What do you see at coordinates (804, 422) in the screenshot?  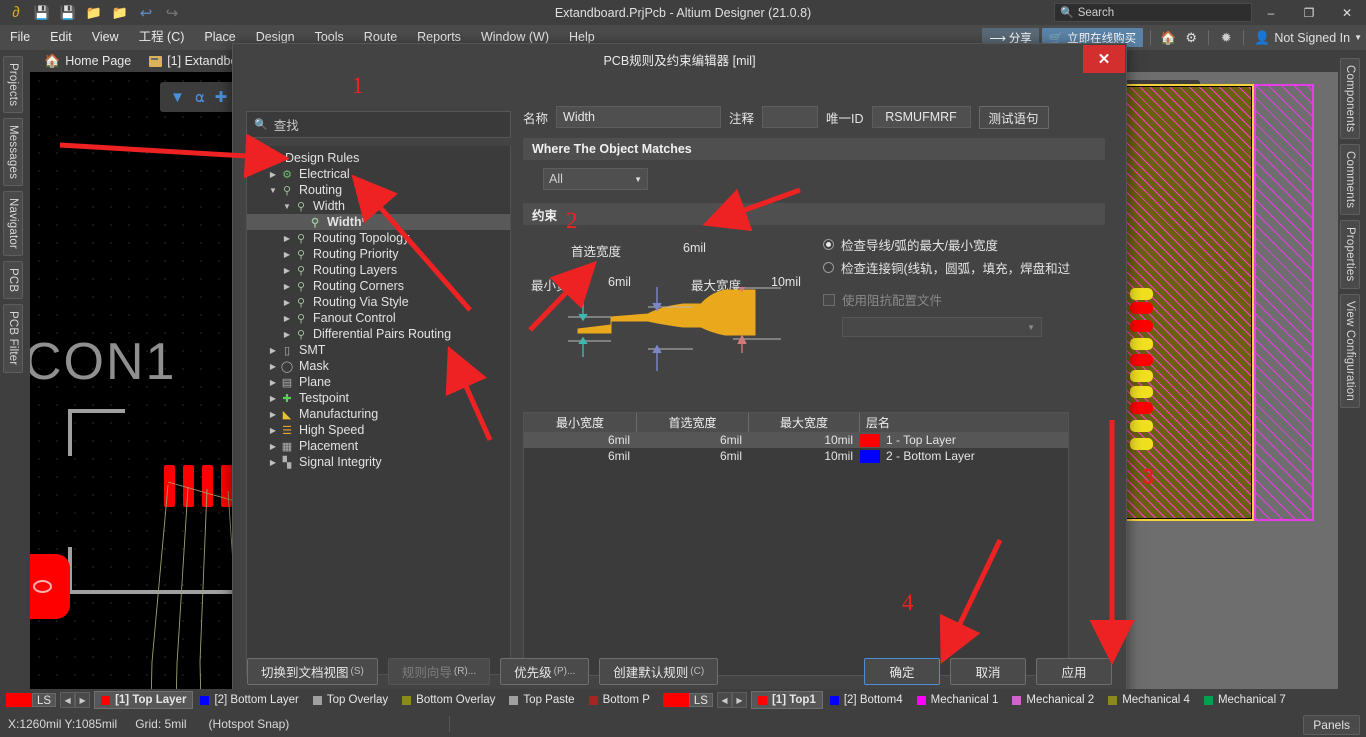 I see `column-header-max-width: 最大宽度` at bounding box center [804, 422].